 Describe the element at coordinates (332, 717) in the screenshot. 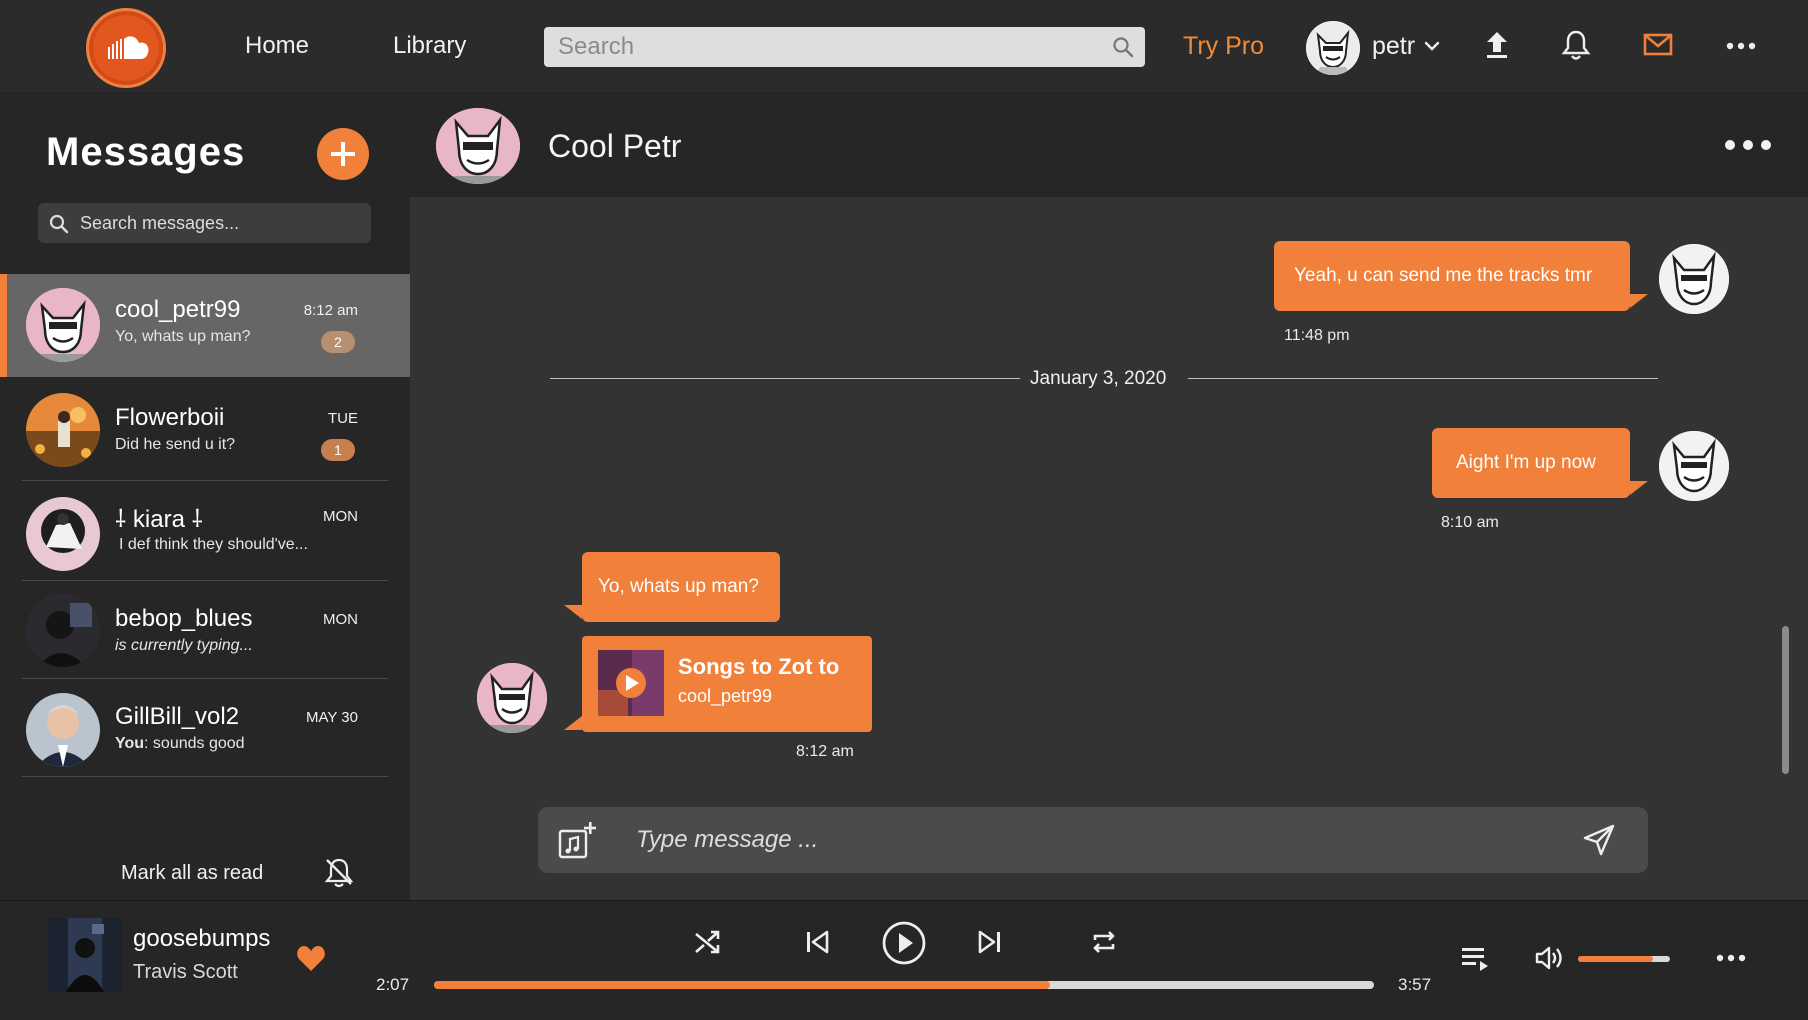

I see `conversation-time: MAY 30` at that location.